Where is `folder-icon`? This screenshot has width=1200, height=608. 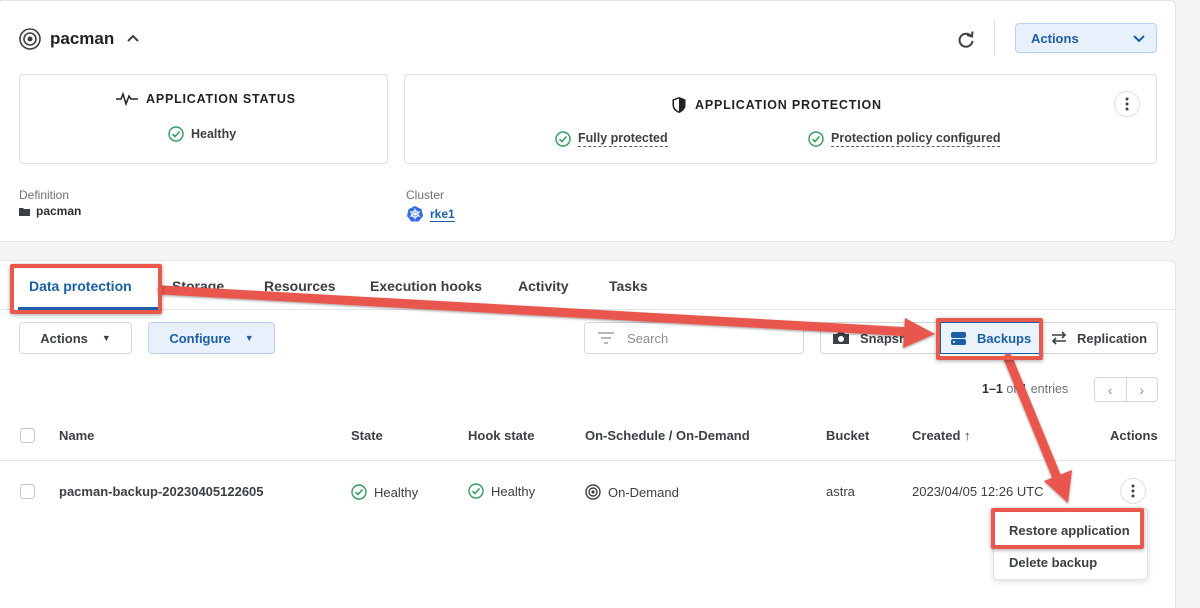
folder-icon is located at coordinates (24, 211).